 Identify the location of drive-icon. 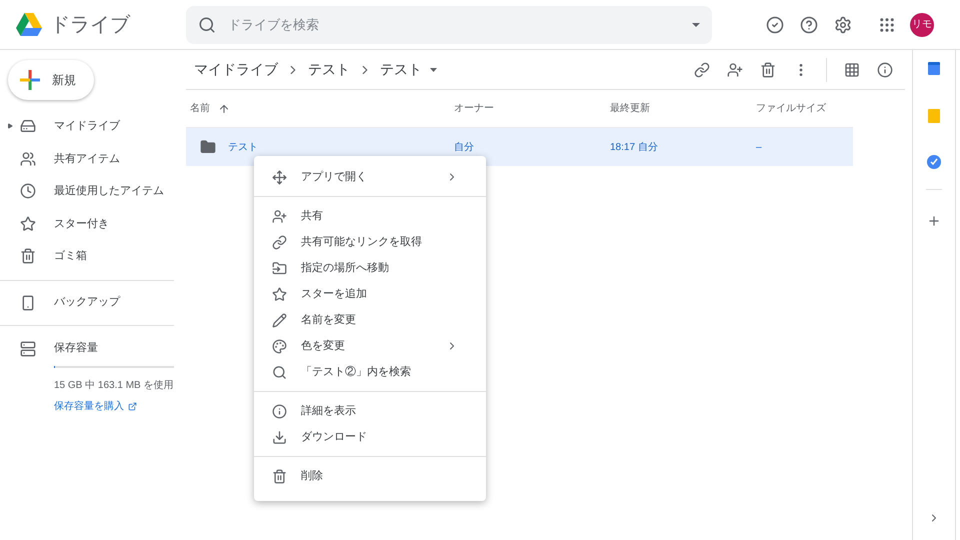
(28, 126).